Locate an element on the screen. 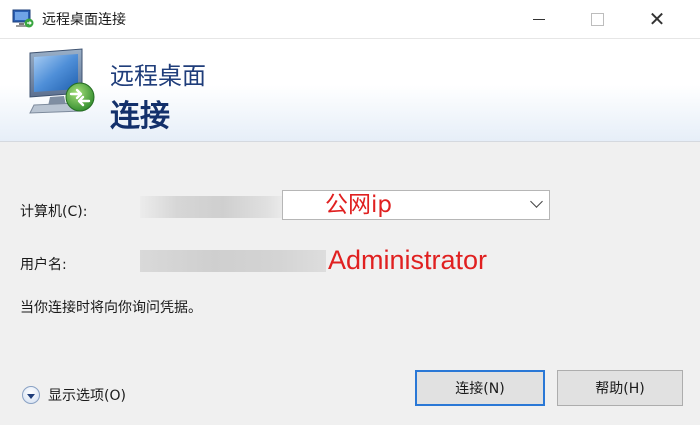 The image size is (700, 425). computer-label: 计算机(C): is located at coordinates (54, 212).